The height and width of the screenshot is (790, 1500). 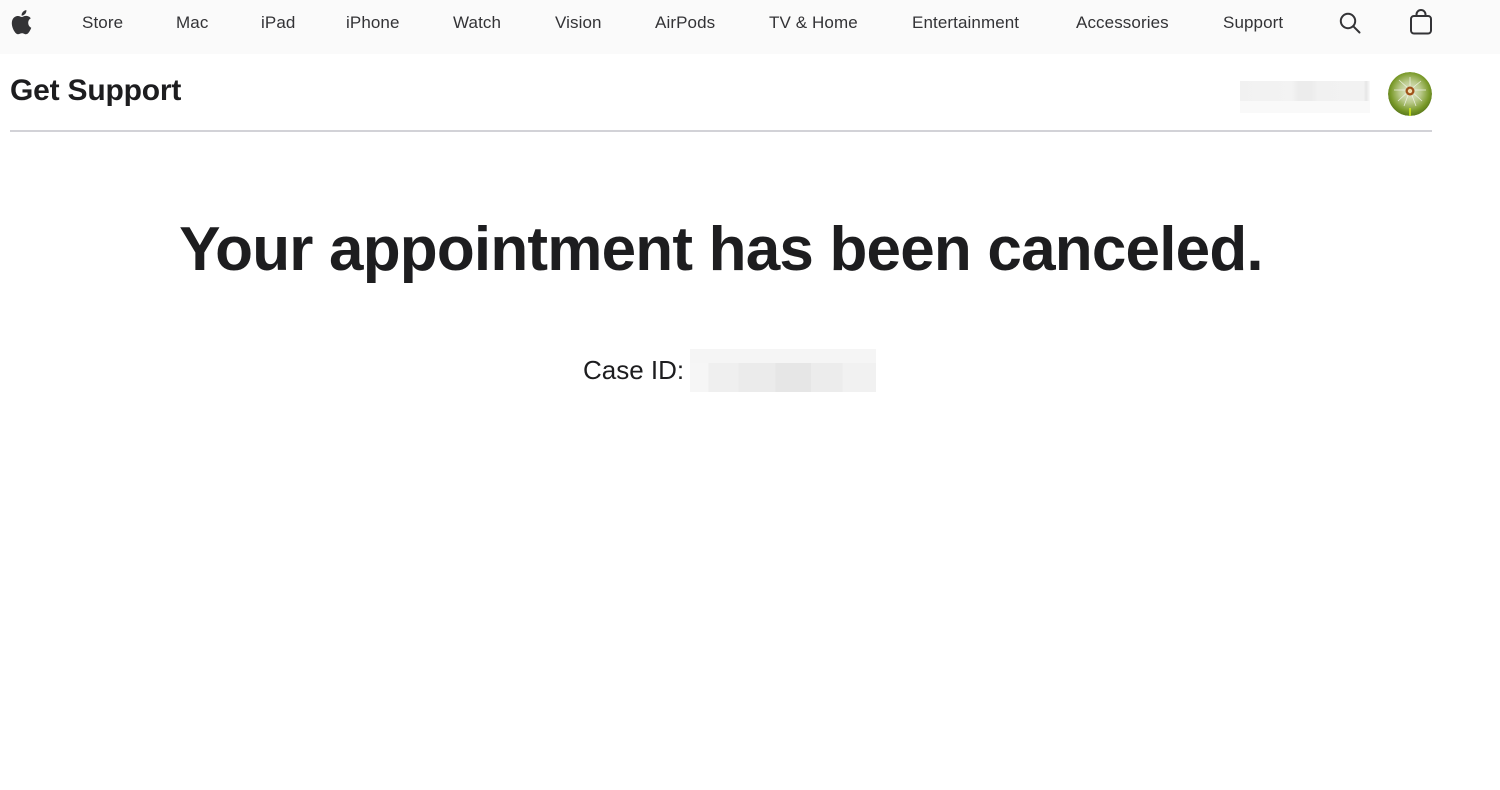 What do you see at coordinates (813, 23) in the screenshot?
I see `nav-item-tv-home: TV & Home` at bounding box center [813, 23].